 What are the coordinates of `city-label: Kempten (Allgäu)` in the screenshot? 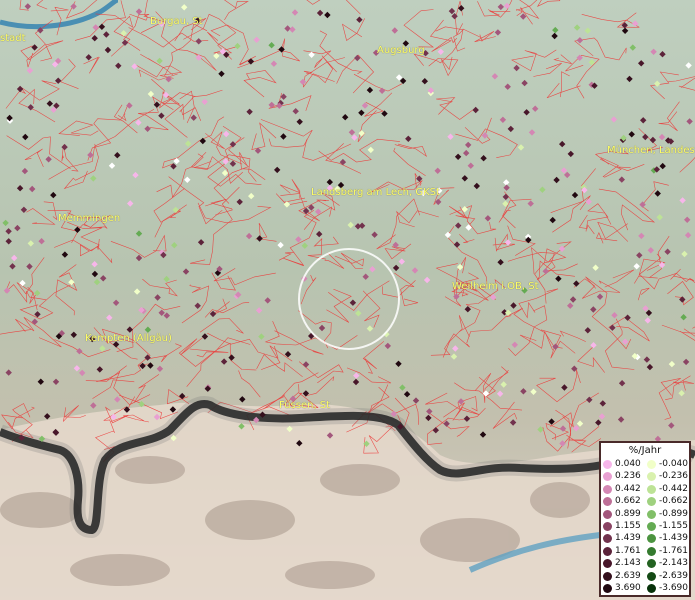 It's located at (128, 338).